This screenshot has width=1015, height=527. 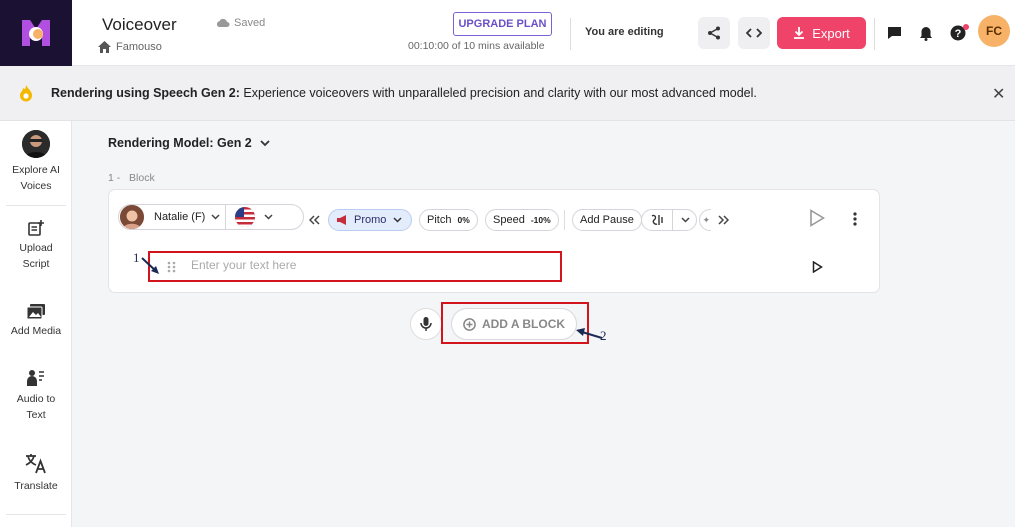 I want to click on media-icon, so click(x=36, y=311).